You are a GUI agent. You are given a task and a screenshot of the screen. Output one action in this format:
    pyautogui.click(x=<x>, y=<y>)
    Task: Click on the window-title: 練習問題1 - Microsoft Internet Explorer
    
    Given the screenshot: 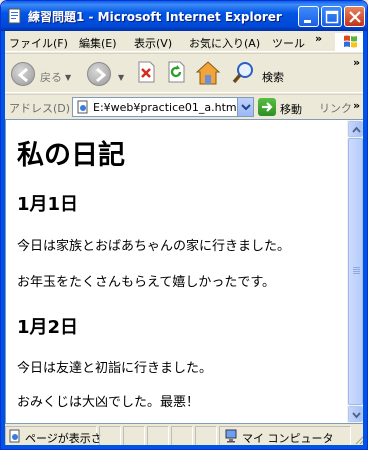 What is the action you would take?
    pyautogui.click(x=155, y=17)
    